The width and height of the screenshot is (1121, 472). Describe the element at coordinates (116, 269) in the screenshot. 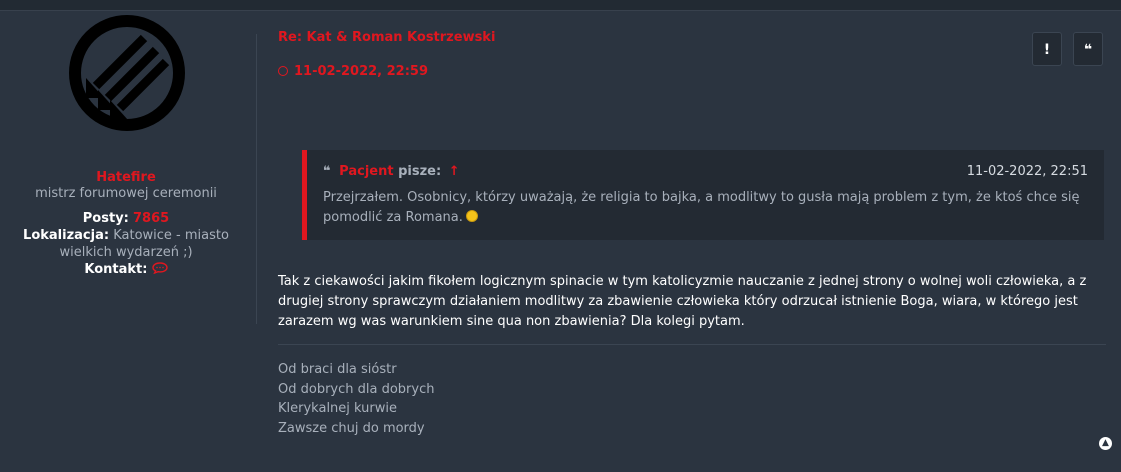

I see `contact-label: Kontakt:` at that location.